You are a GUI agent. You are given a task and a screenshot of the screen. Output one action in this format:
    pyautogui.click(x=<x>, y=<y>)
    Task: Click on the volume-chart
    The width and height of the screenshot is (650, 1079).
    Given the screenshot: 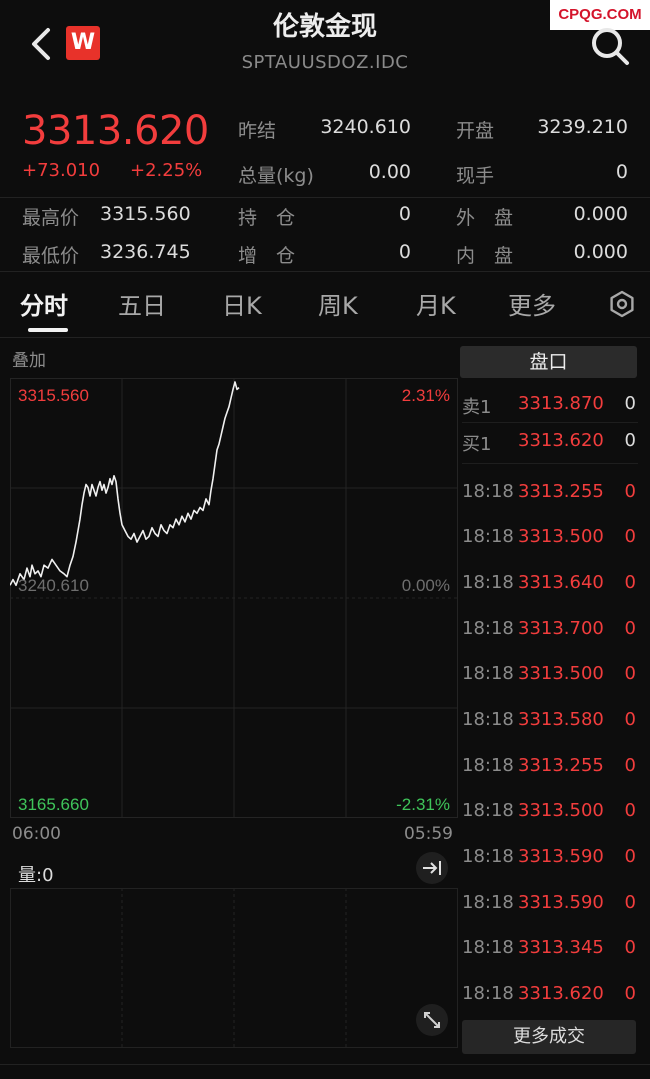 What is the action you would take?
    pyautogui.click(x=234, y=968)
    